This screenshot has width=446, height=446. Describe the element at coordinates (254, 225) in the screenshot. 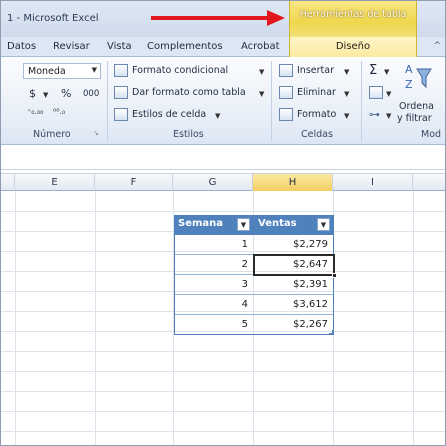

I see `table-header-row: Semana ▼ Ventas ▼` at that location.